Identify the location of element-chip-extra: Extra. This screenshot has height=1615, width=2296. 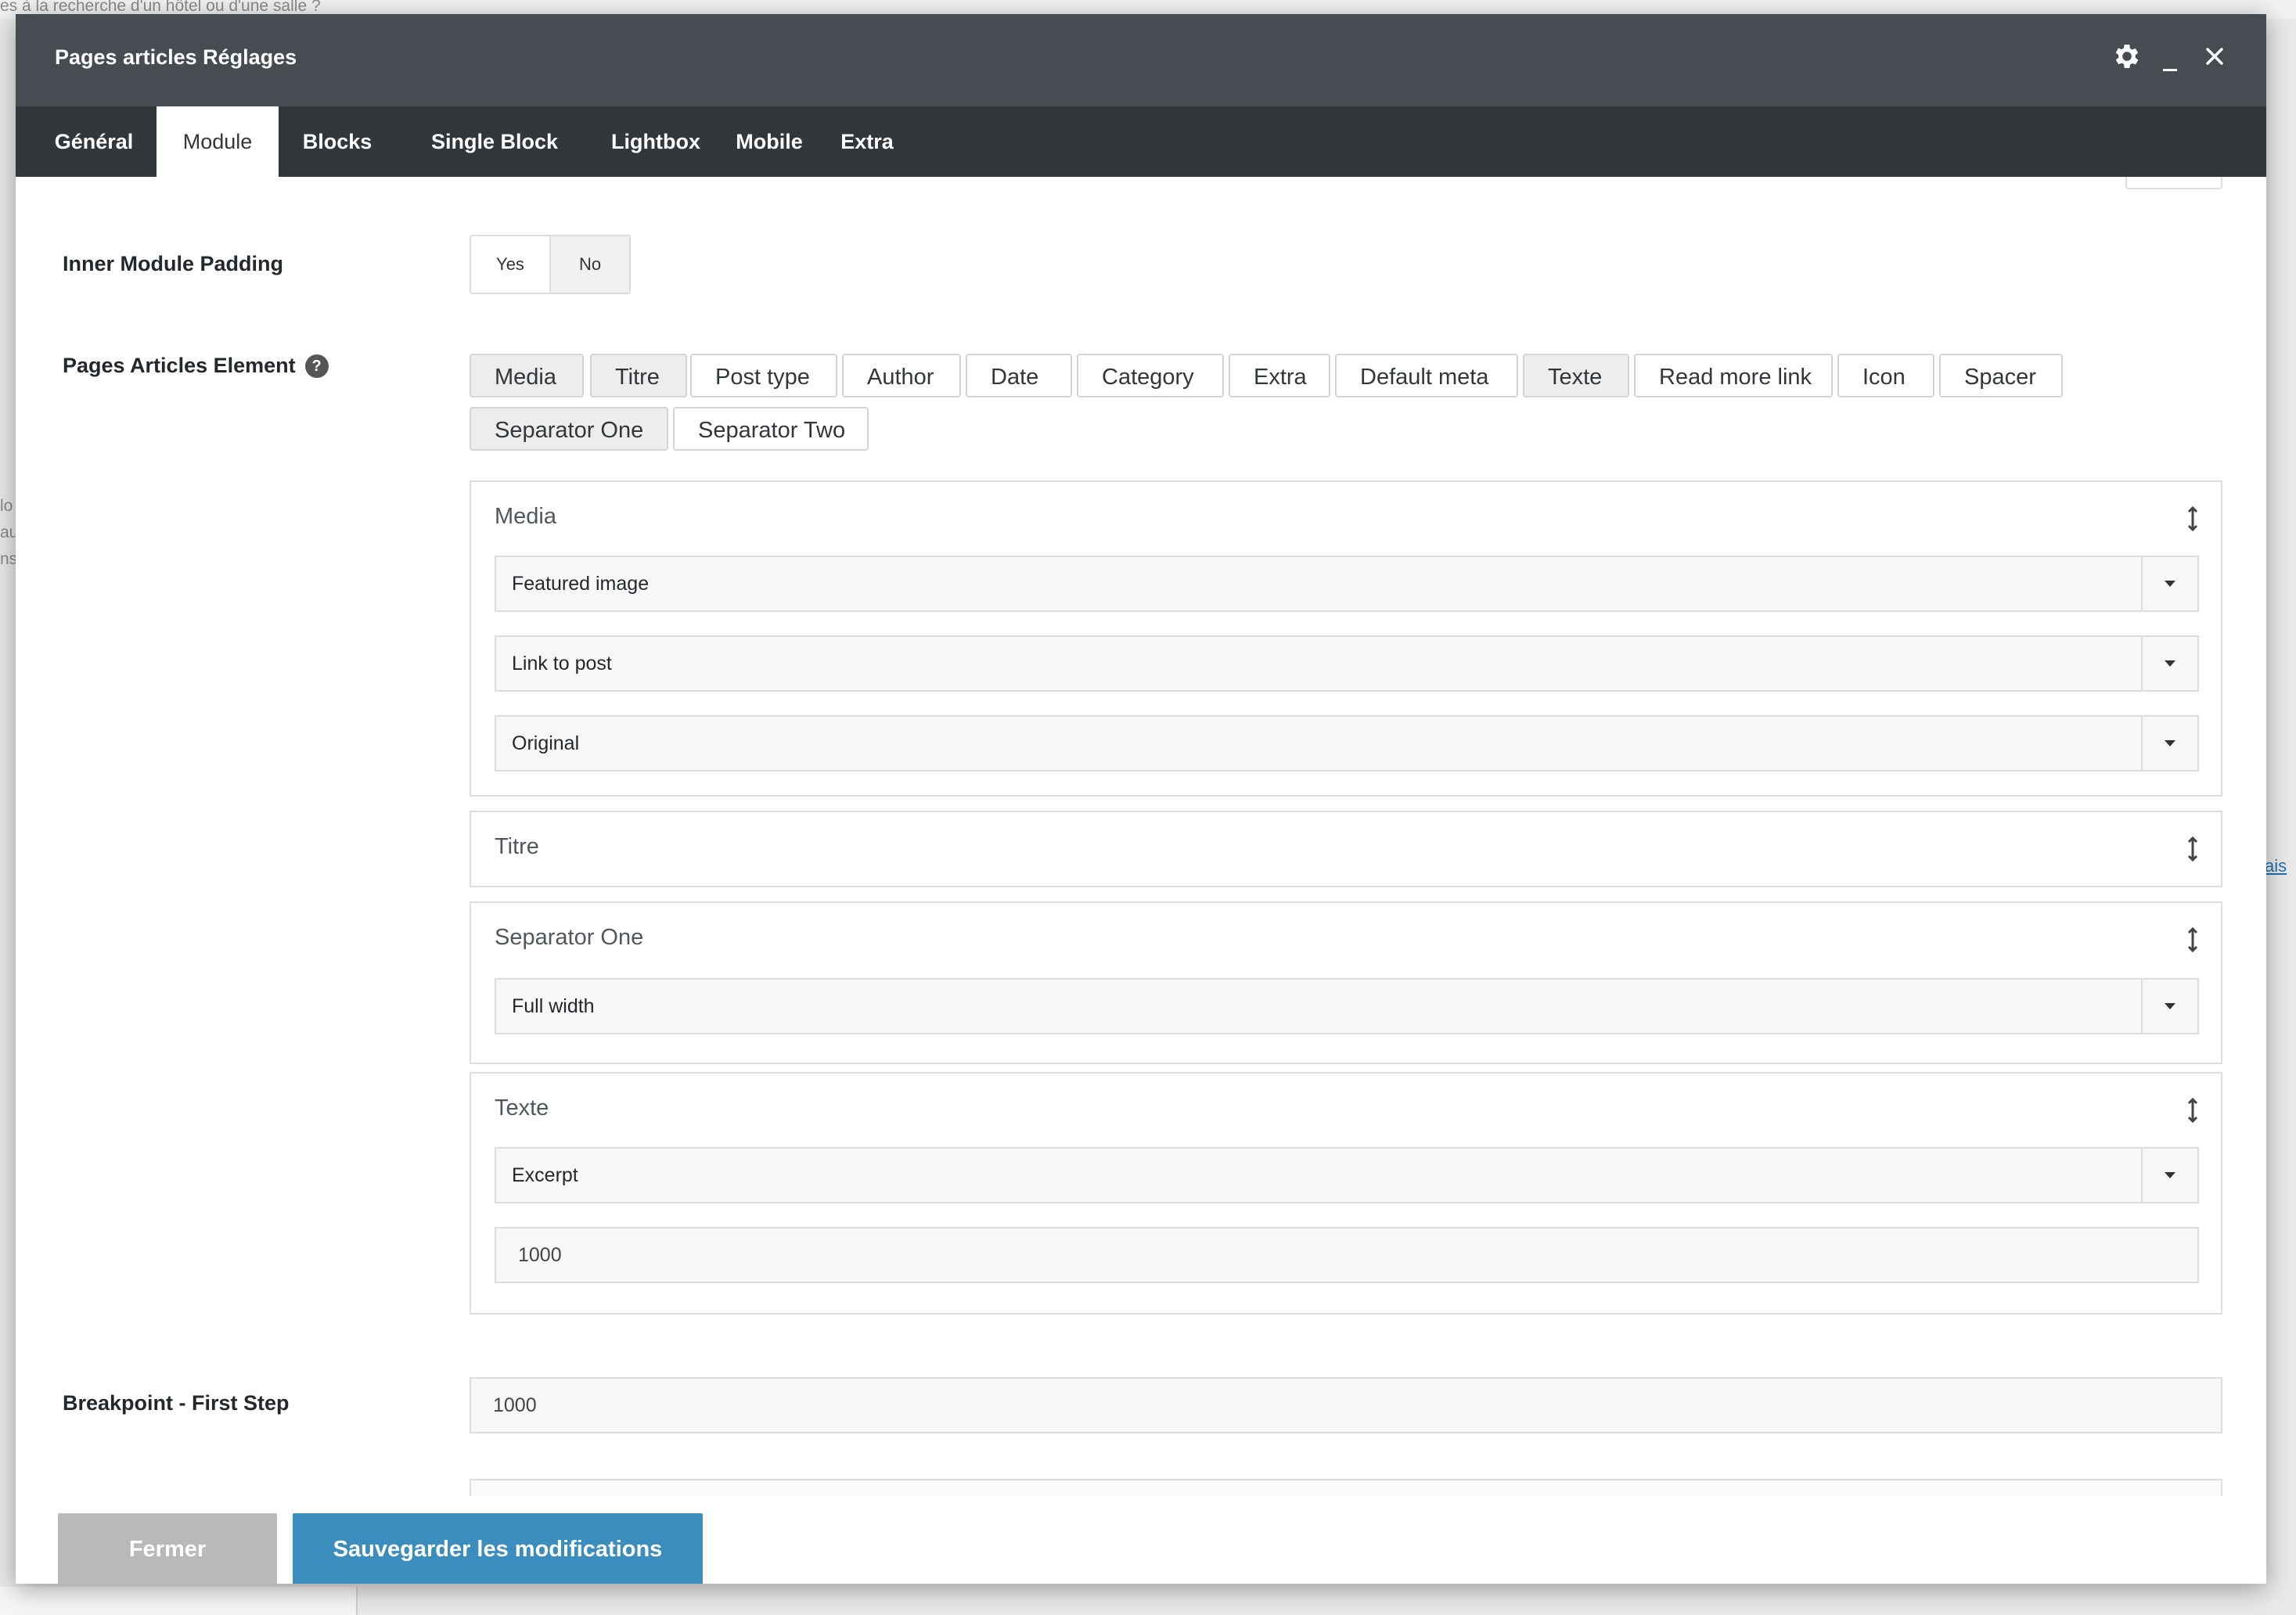
(1279, 375).